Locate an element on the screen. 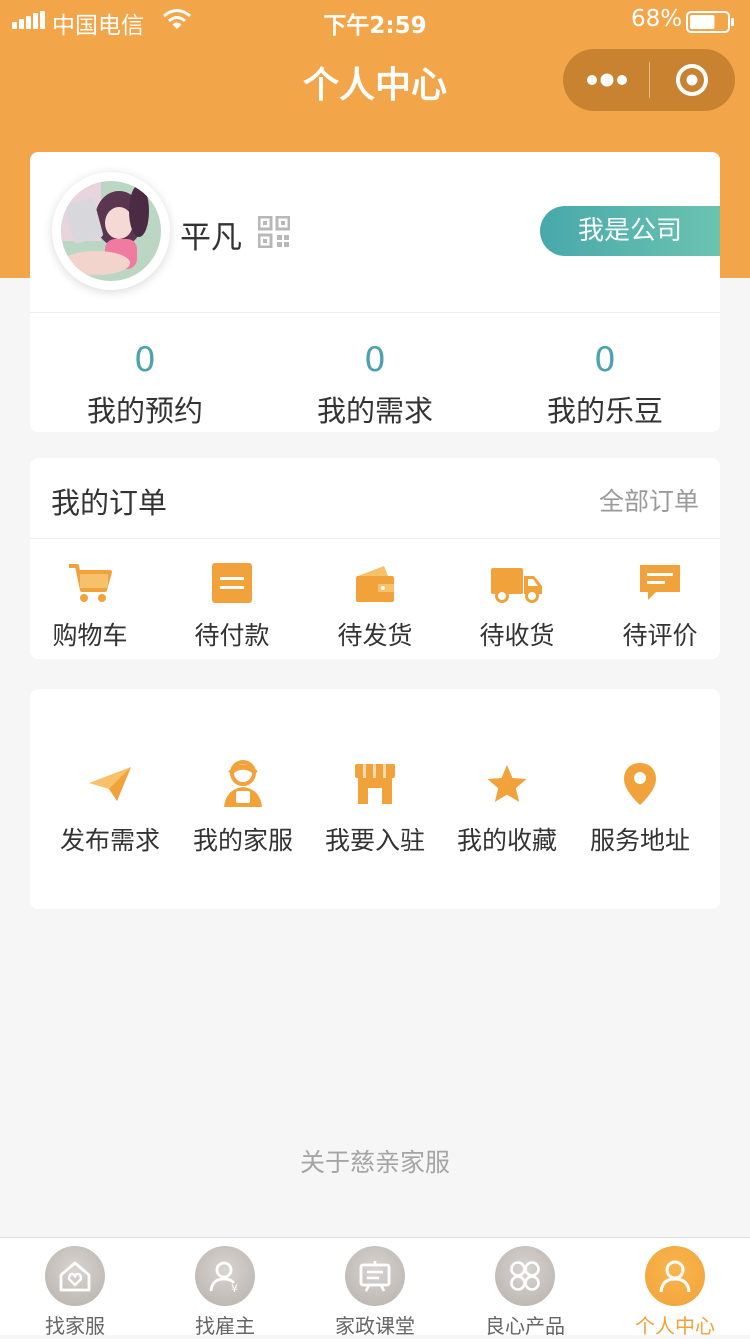 The width and height of the screenshot is (750, 1339). service-label: 服务地址 is located at coordinates (639, 840).